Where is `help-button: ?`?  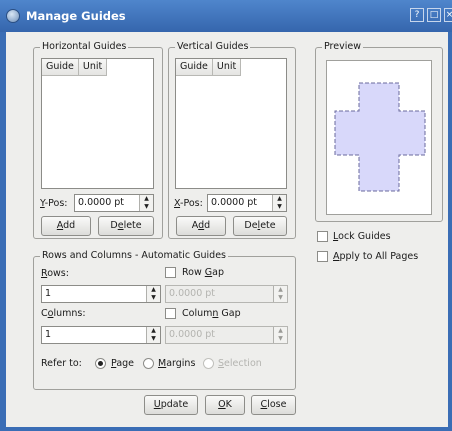
help-button: ? is located at coordinates (417, 15).